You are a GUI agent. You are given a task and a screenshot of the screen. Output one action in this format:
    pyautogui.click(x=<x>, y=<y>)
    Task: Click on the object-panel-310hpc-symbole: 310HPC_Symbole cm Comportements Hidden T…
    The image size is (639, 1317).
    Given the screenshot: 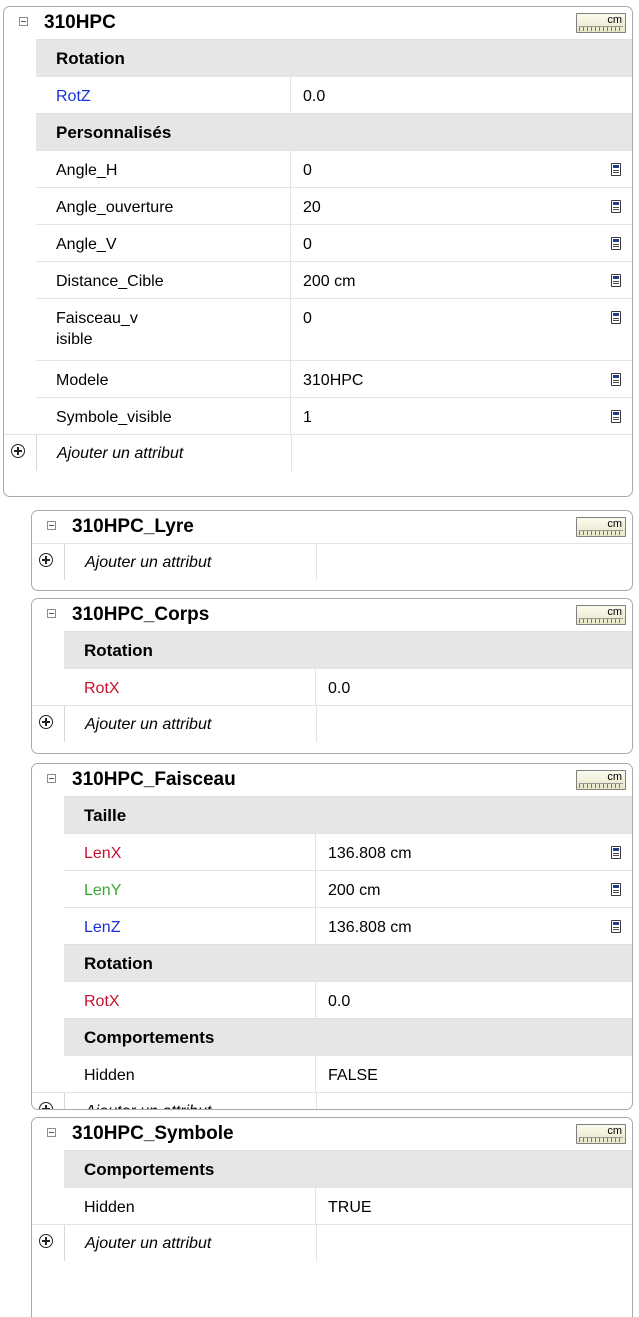 What is the action you would take?
    pyautogui.click(x=332, y=1217)
    